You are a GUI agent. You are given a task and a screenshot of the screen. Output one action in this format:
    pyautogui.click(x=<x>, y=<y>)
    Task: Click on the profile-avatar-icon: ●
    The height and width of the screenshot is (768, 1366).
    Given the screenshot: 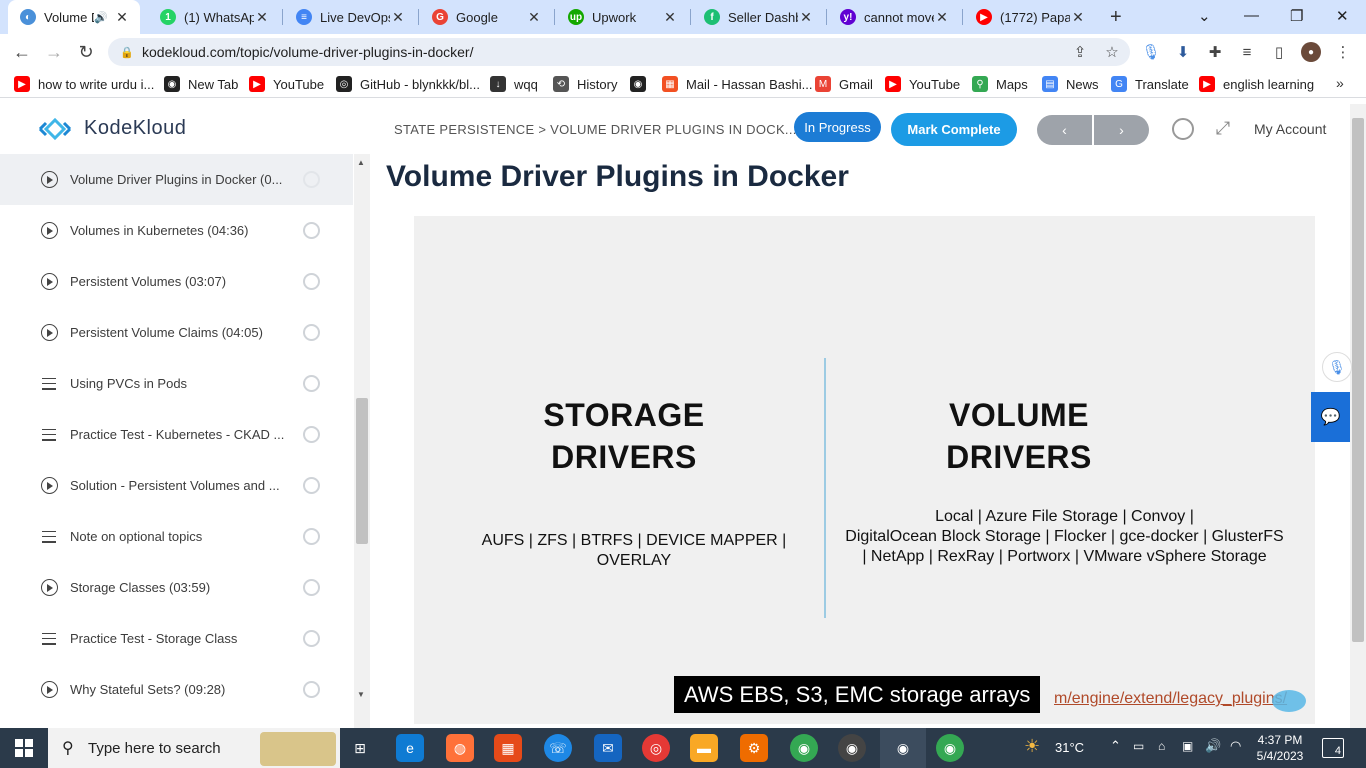 What is the action you would take?
    pyautogui.click(x=1311, y=52)
    